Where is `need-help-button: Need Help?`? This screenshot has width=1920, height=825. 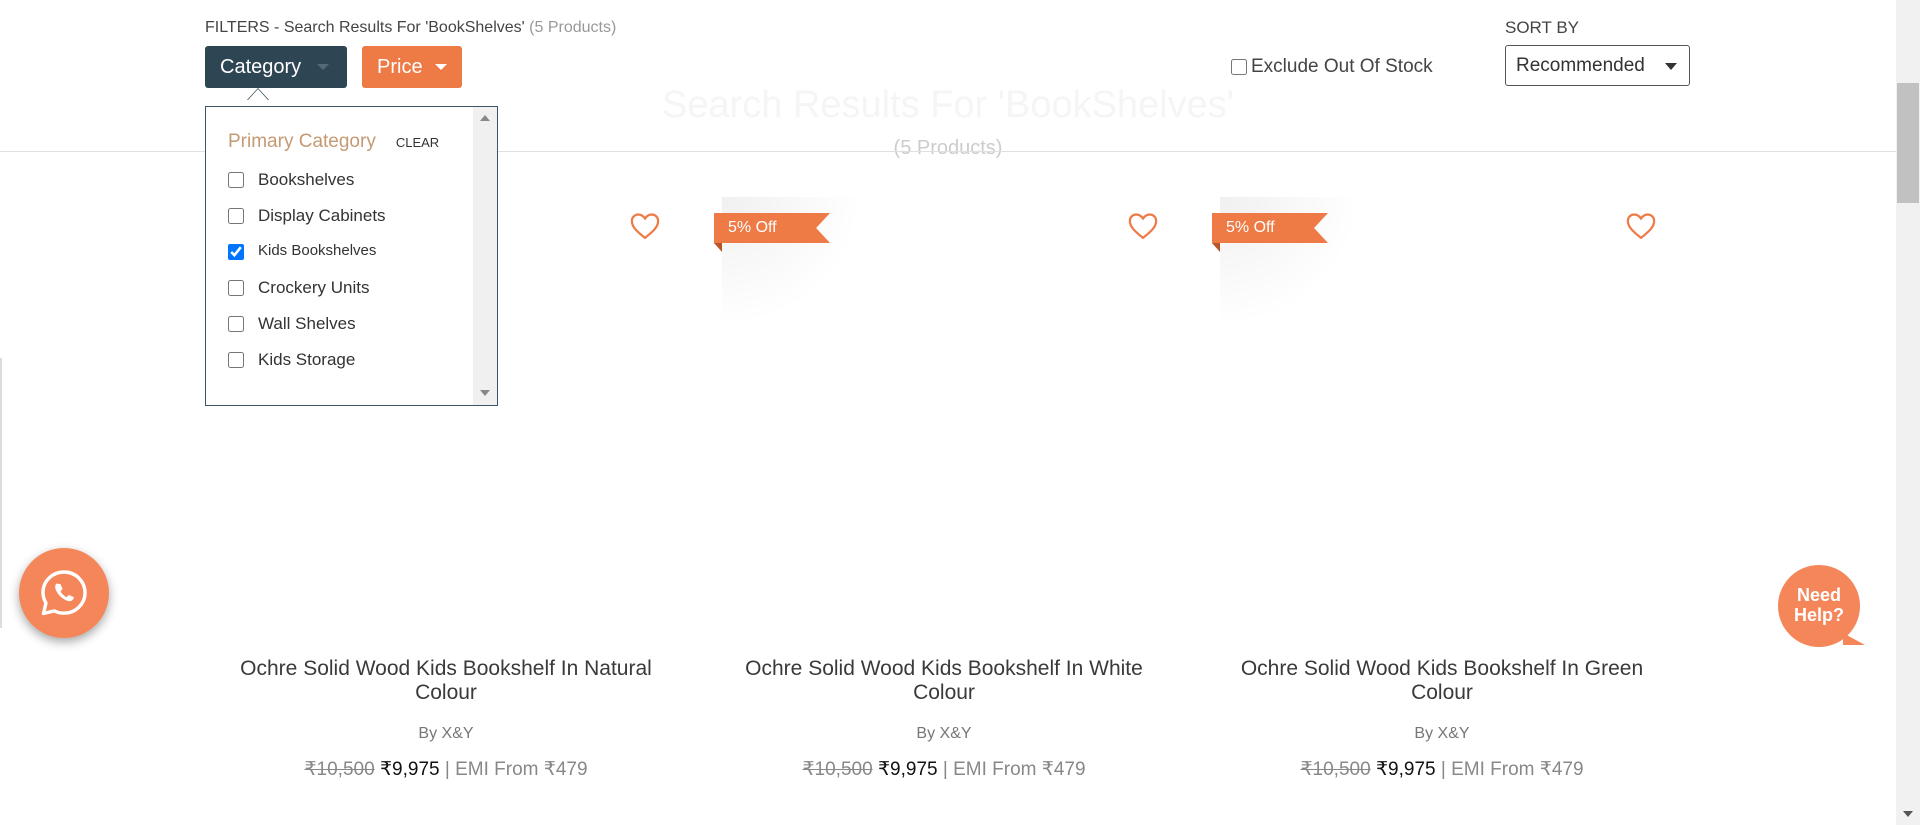
need-help-button: Need Help? is located at coordinates (1821, 606).